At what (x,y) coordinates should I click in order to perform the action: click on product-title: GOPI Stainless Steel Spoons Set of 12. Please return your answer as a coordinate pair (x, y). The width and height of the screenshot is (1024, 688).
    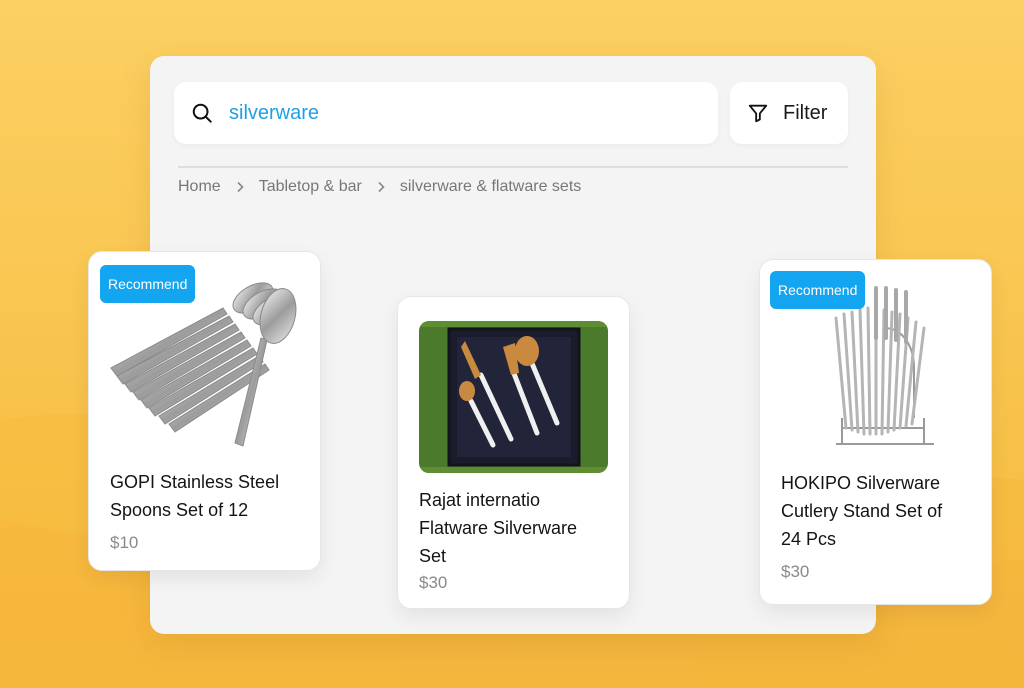
    Looking at the image, I should click on (212, 496).